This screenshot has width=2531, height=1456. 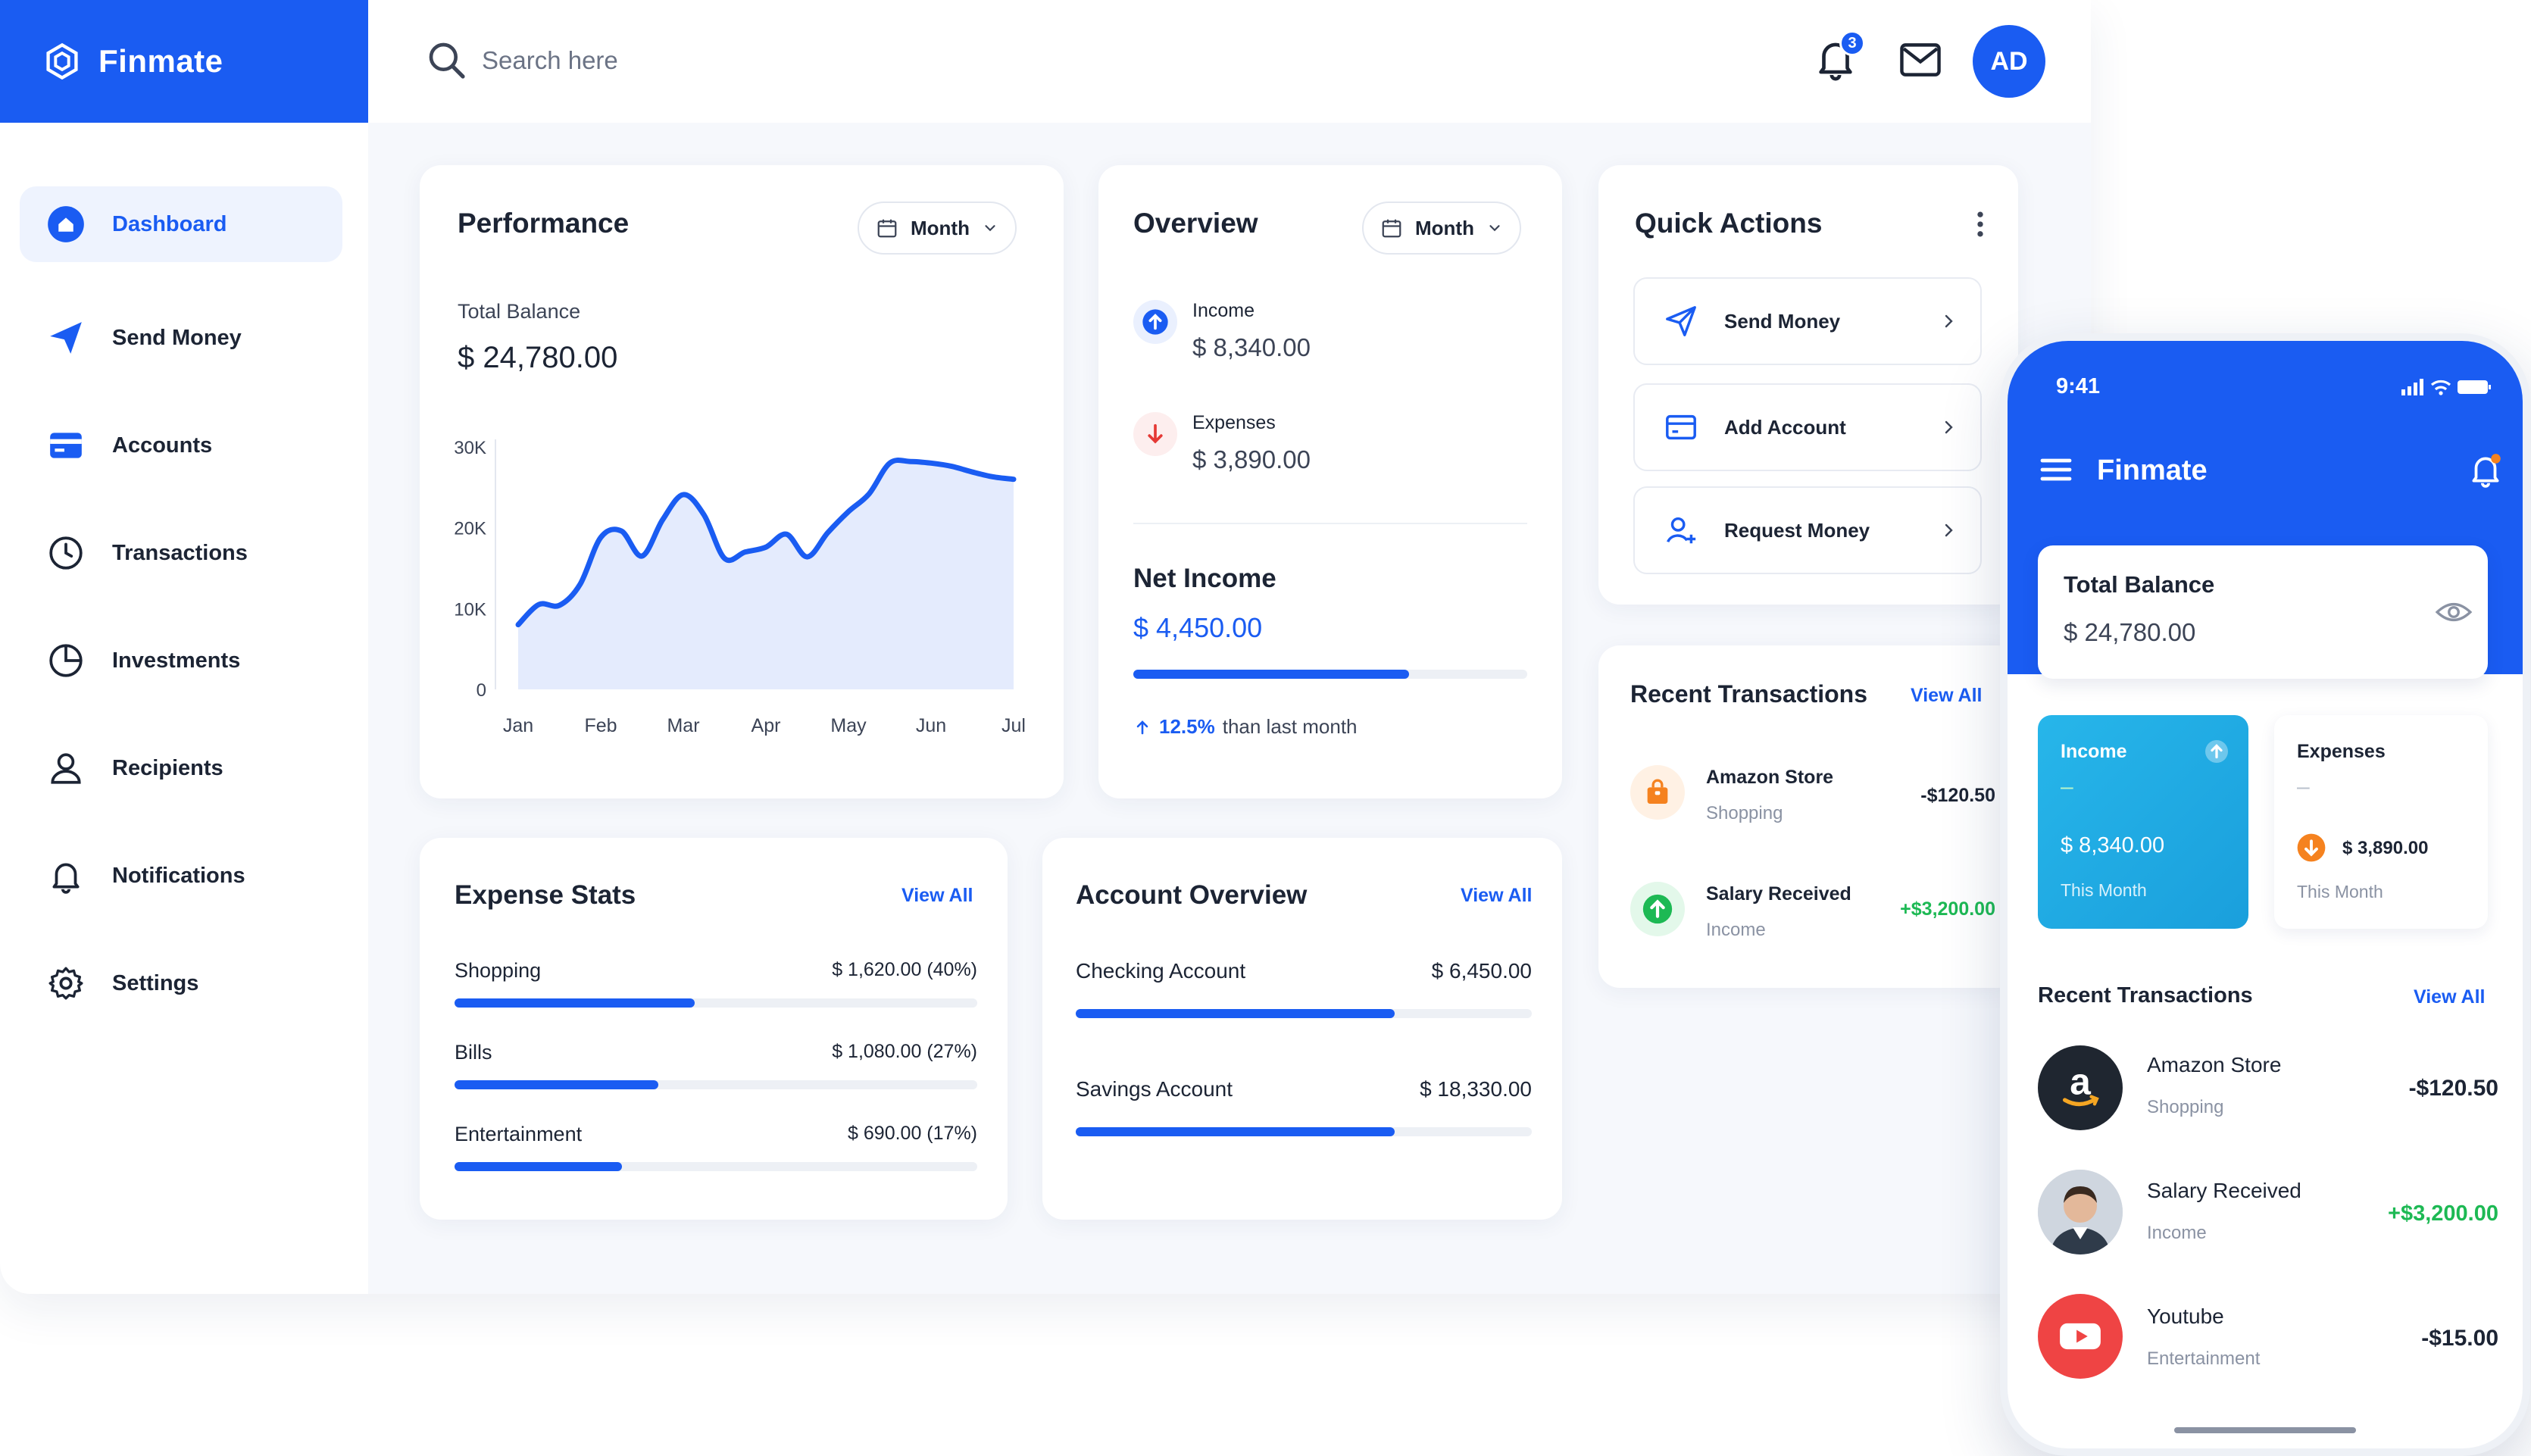 I want to click on sidebar-item-notifications: Notifications, so click(x=181, y=876).